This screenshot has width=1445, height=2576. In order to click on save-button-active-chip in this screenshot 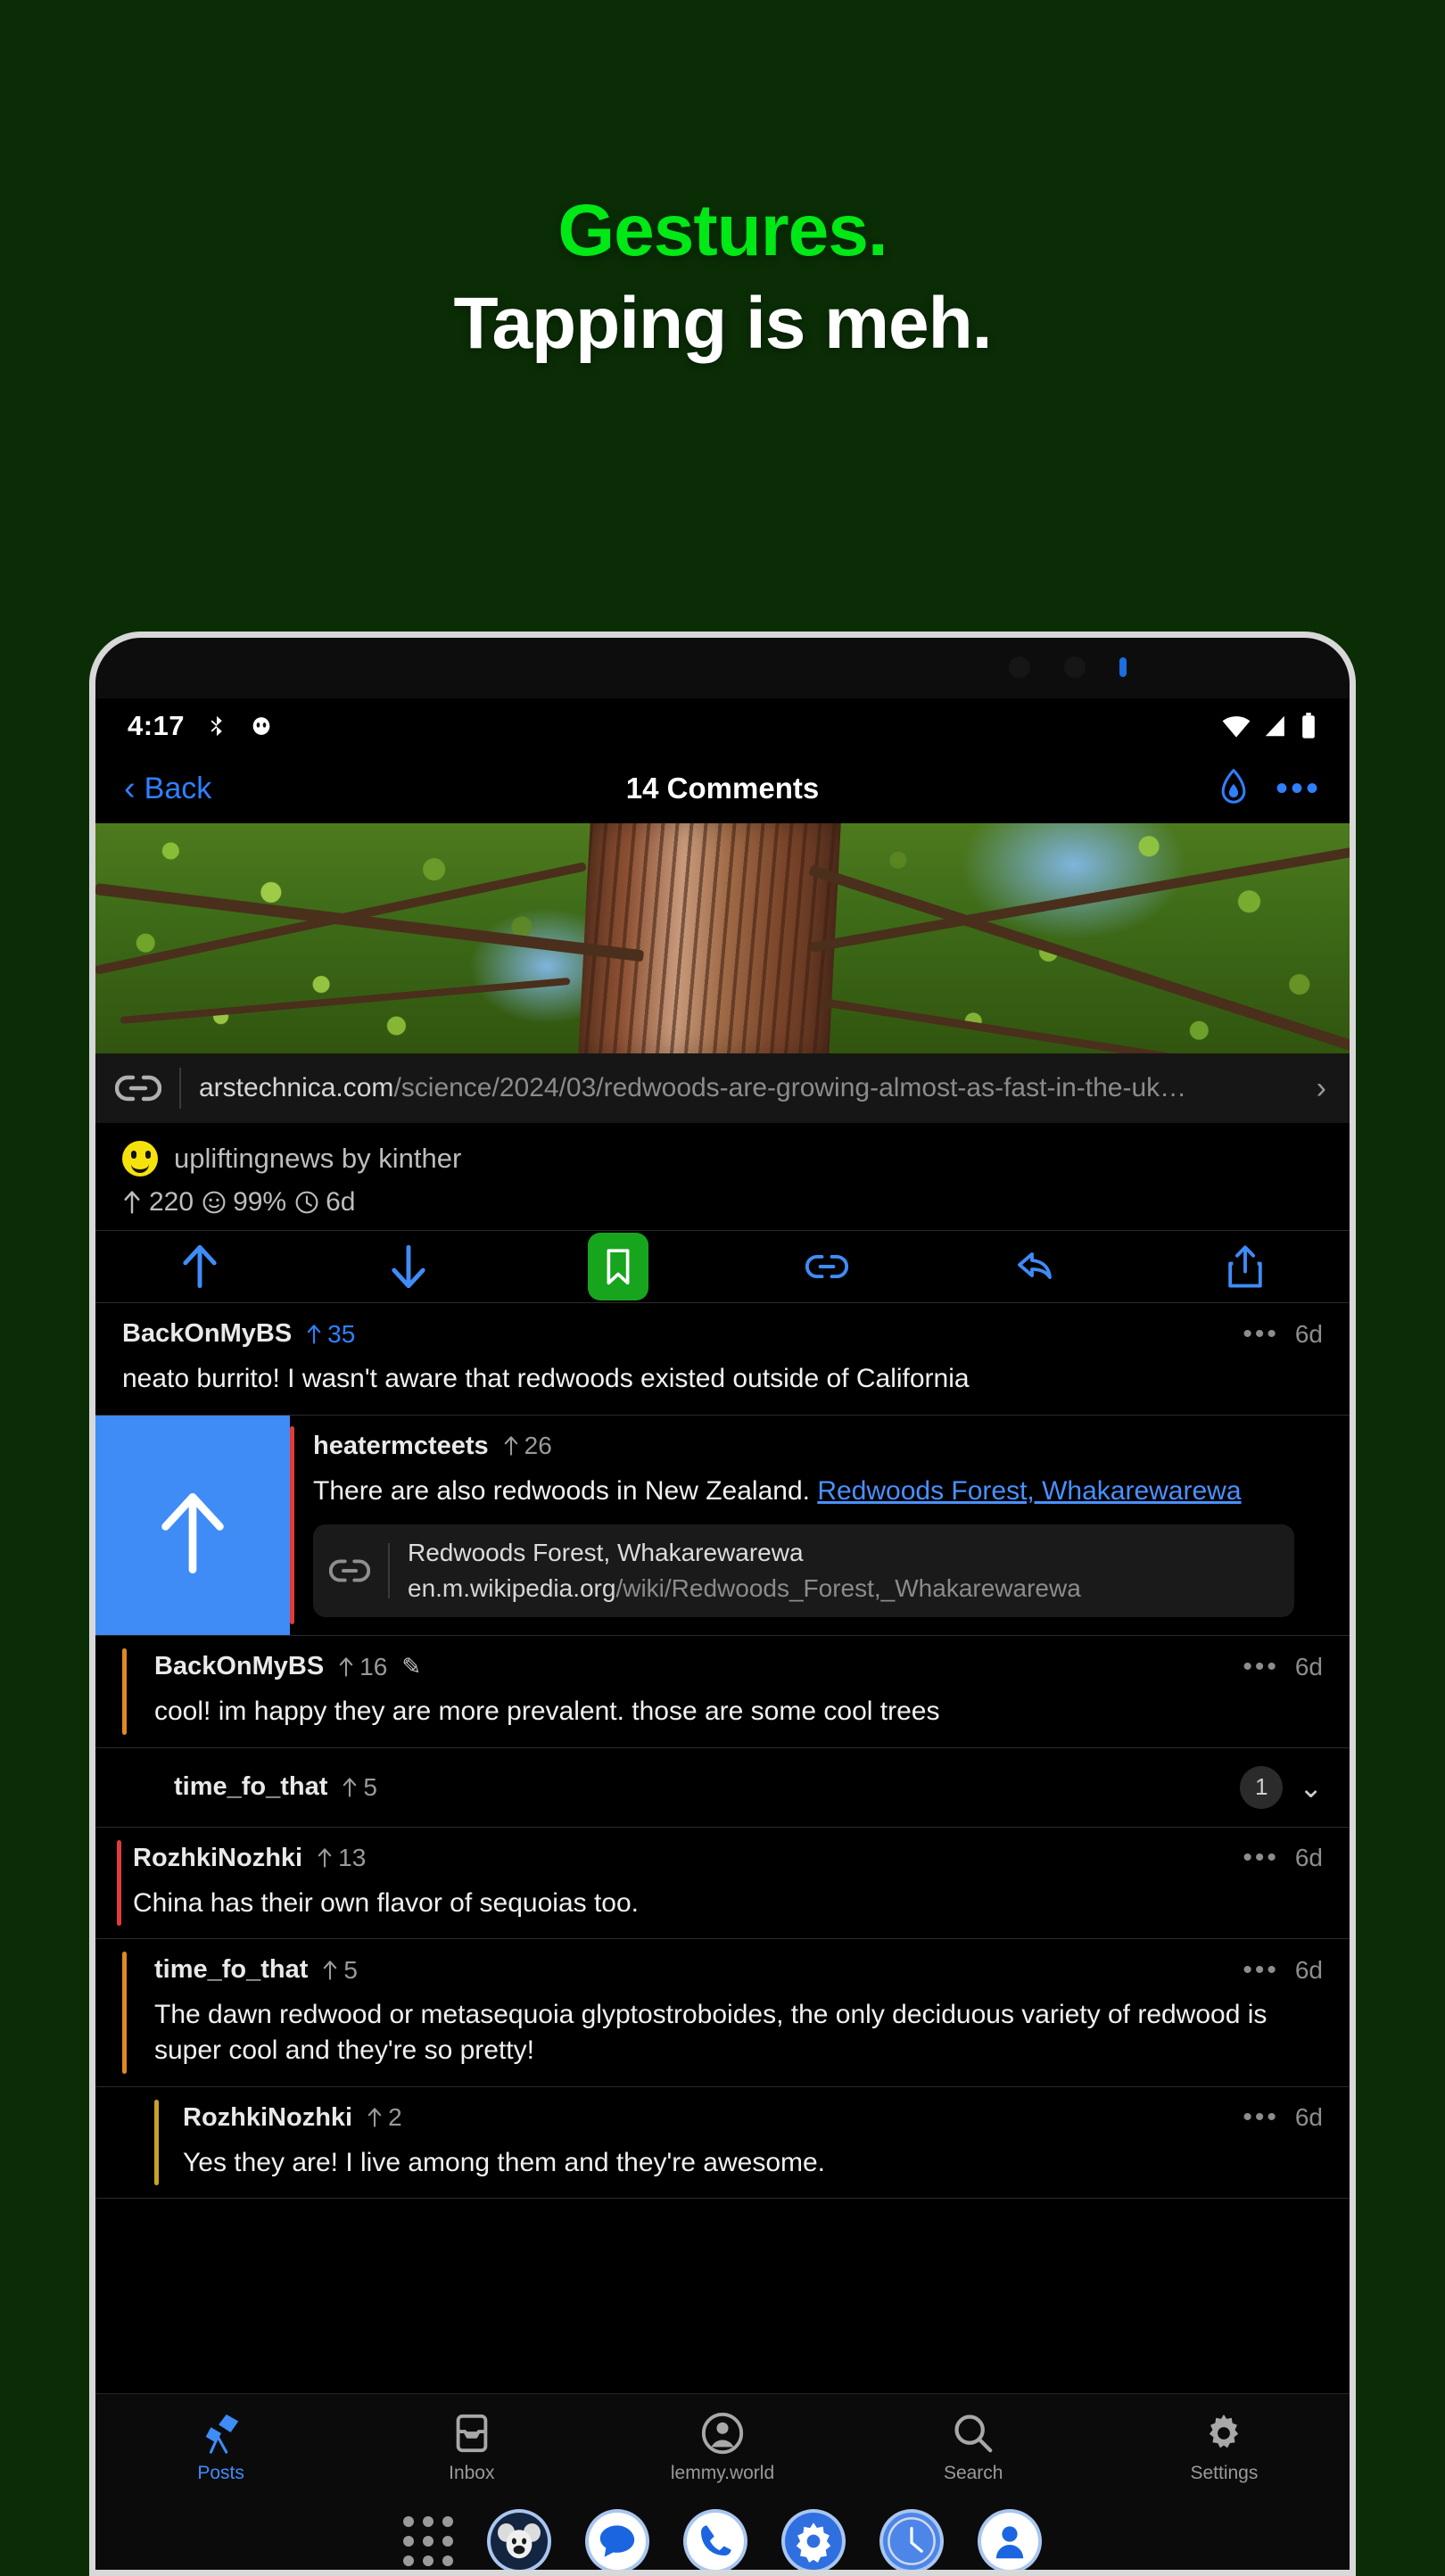, I will do `click(617, 1266)`.